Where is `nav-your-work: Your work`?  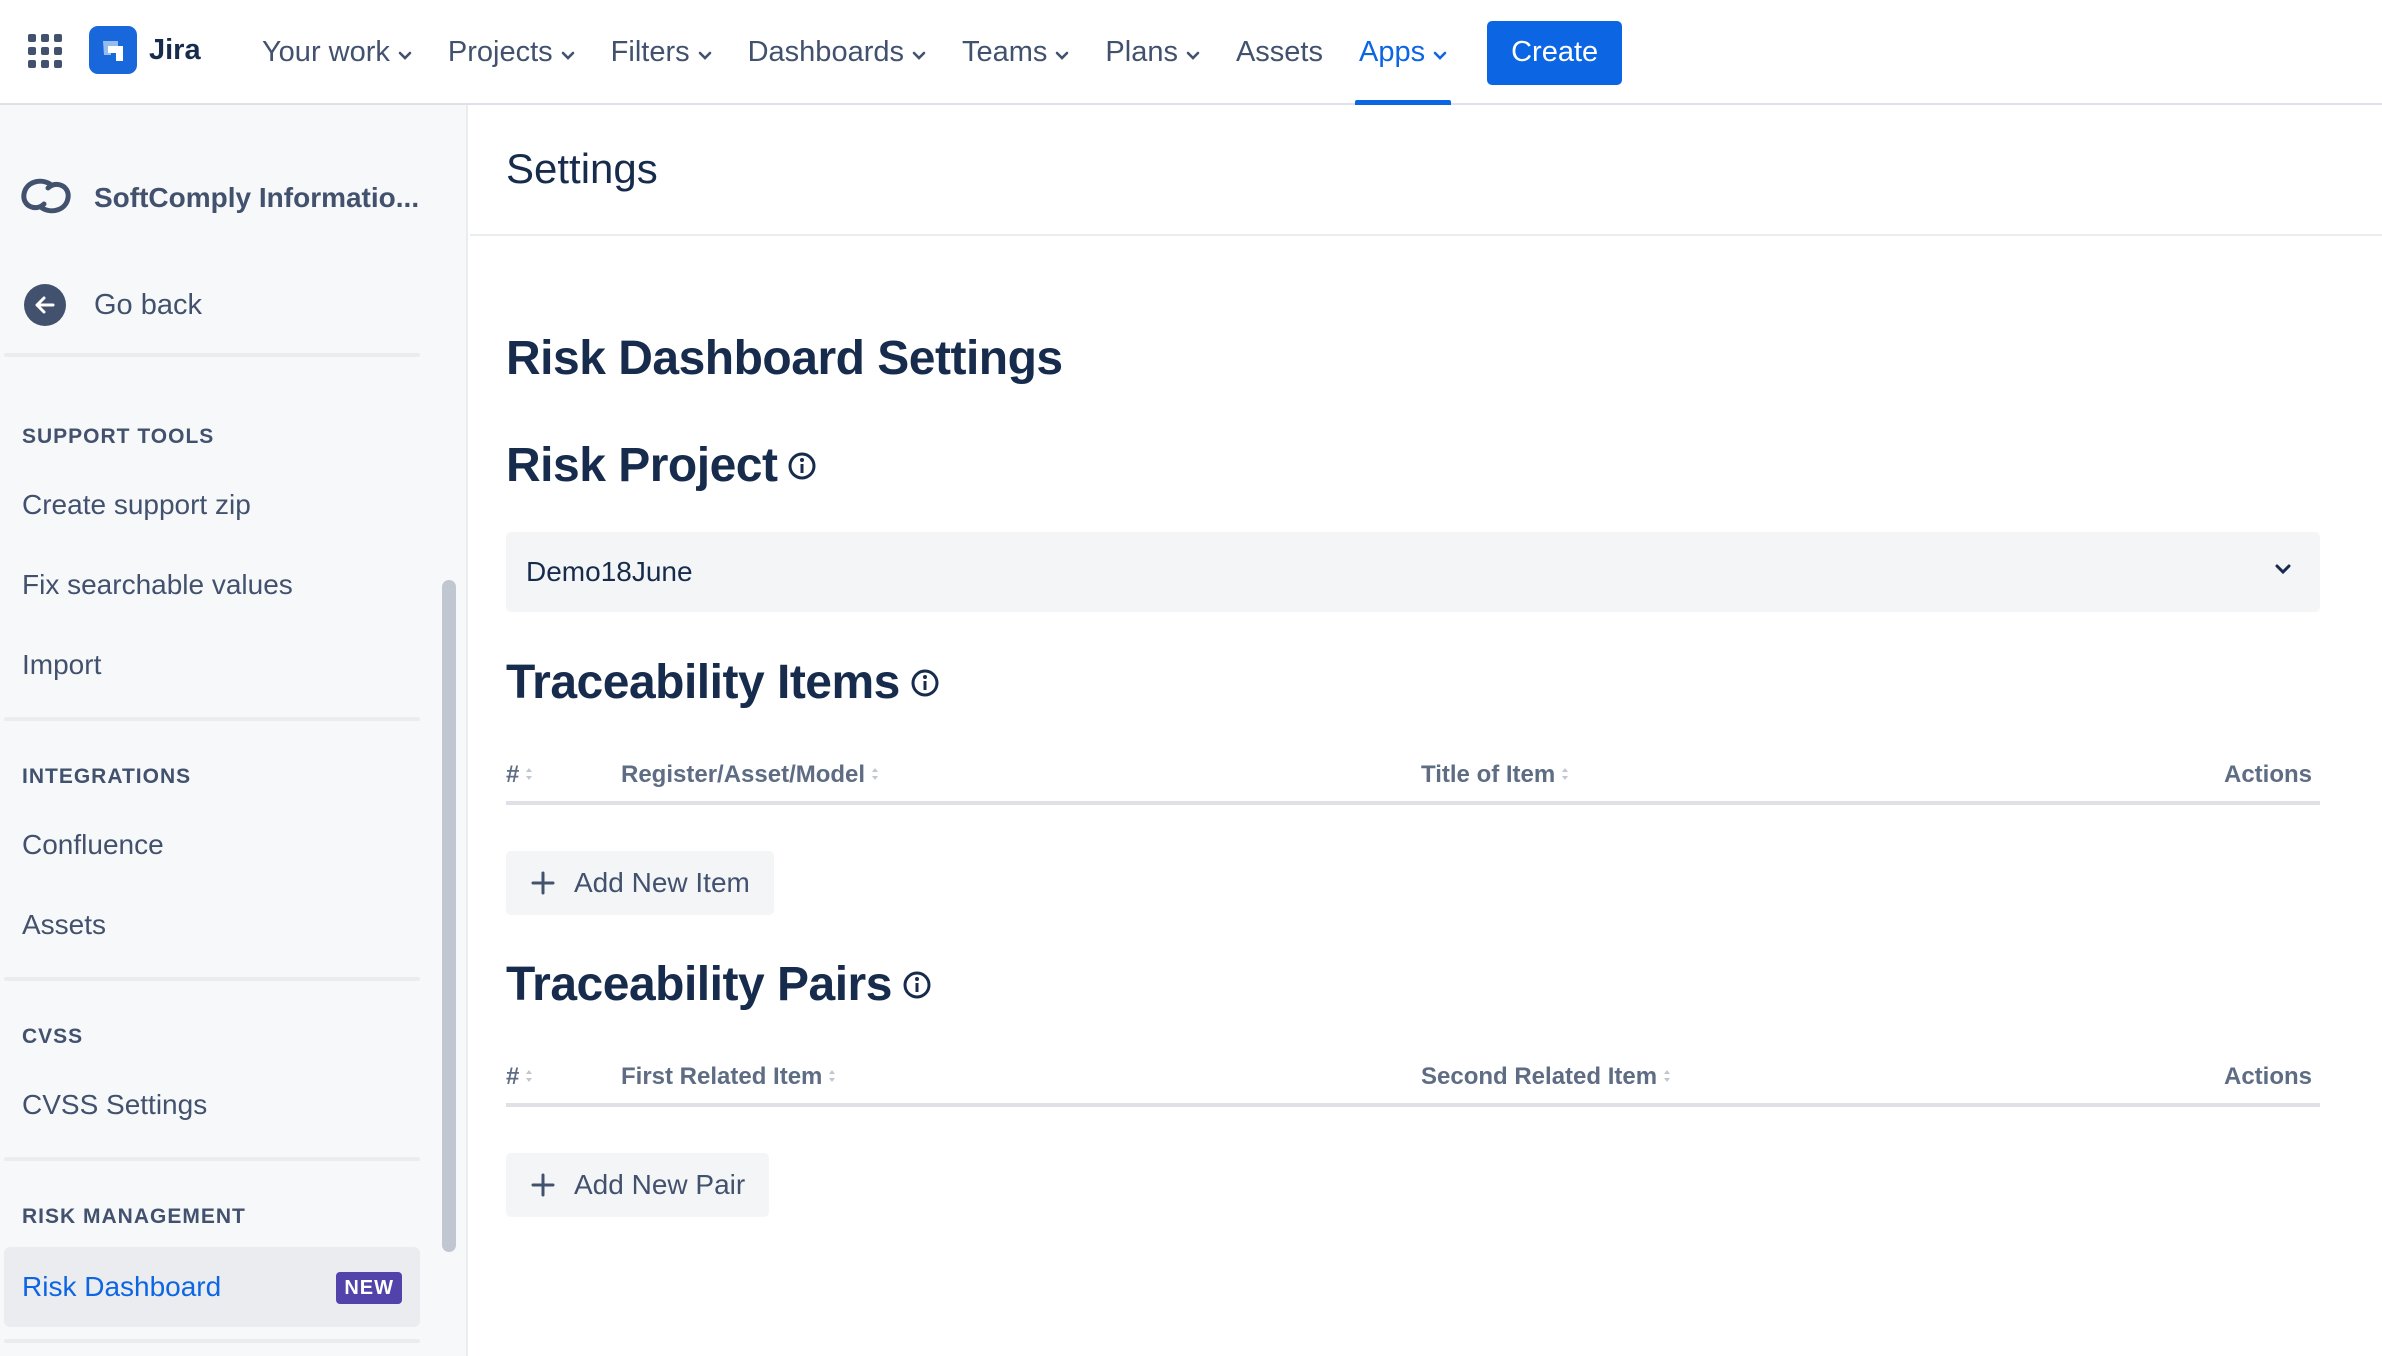
nav-your-work: Your work is located at coordinates (337, 52).